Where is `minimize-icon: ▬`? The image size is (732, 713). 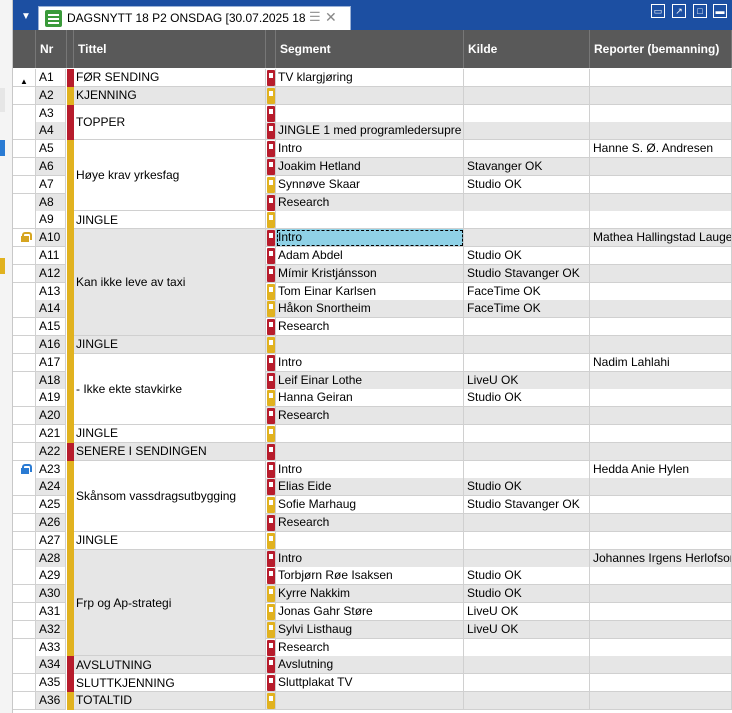
minimize-icon: ▬ is located at coordinates (720, 11).